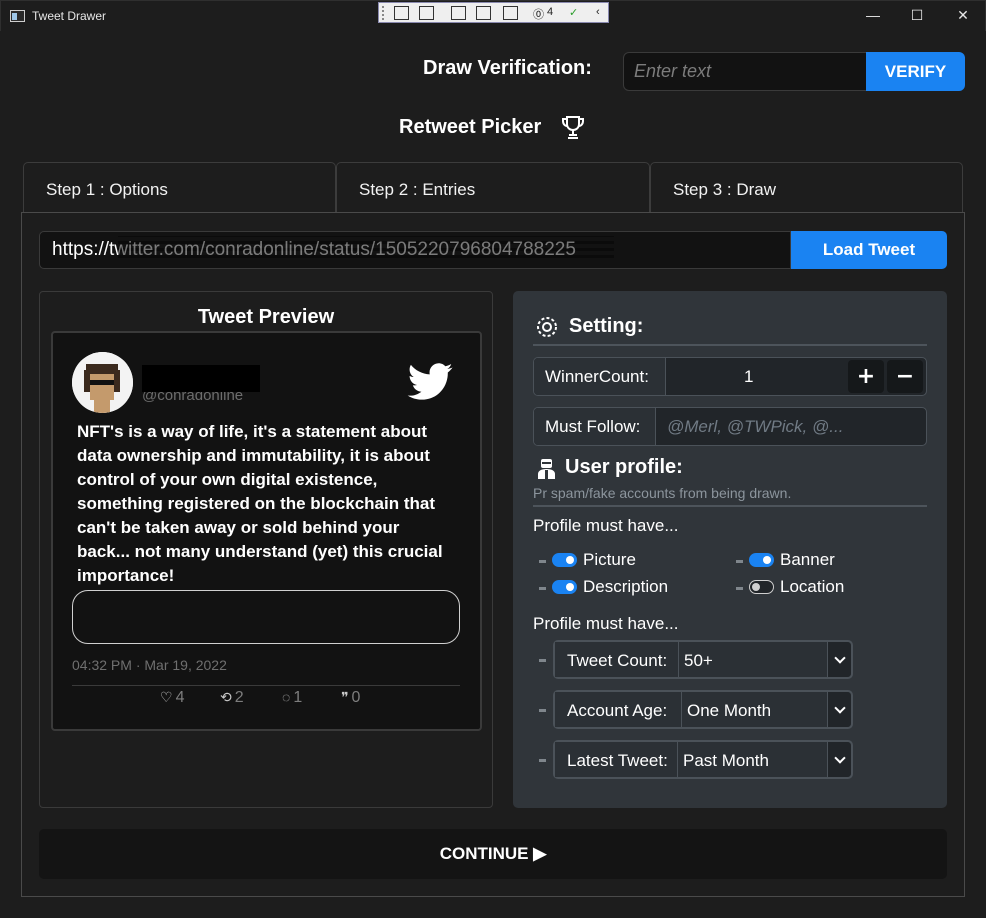 This screenshot has width=986, height=918. What do you see at coordinates (791, 426) in the screenshot?
I see `must-follow-input` at bounding box center [791, 426].